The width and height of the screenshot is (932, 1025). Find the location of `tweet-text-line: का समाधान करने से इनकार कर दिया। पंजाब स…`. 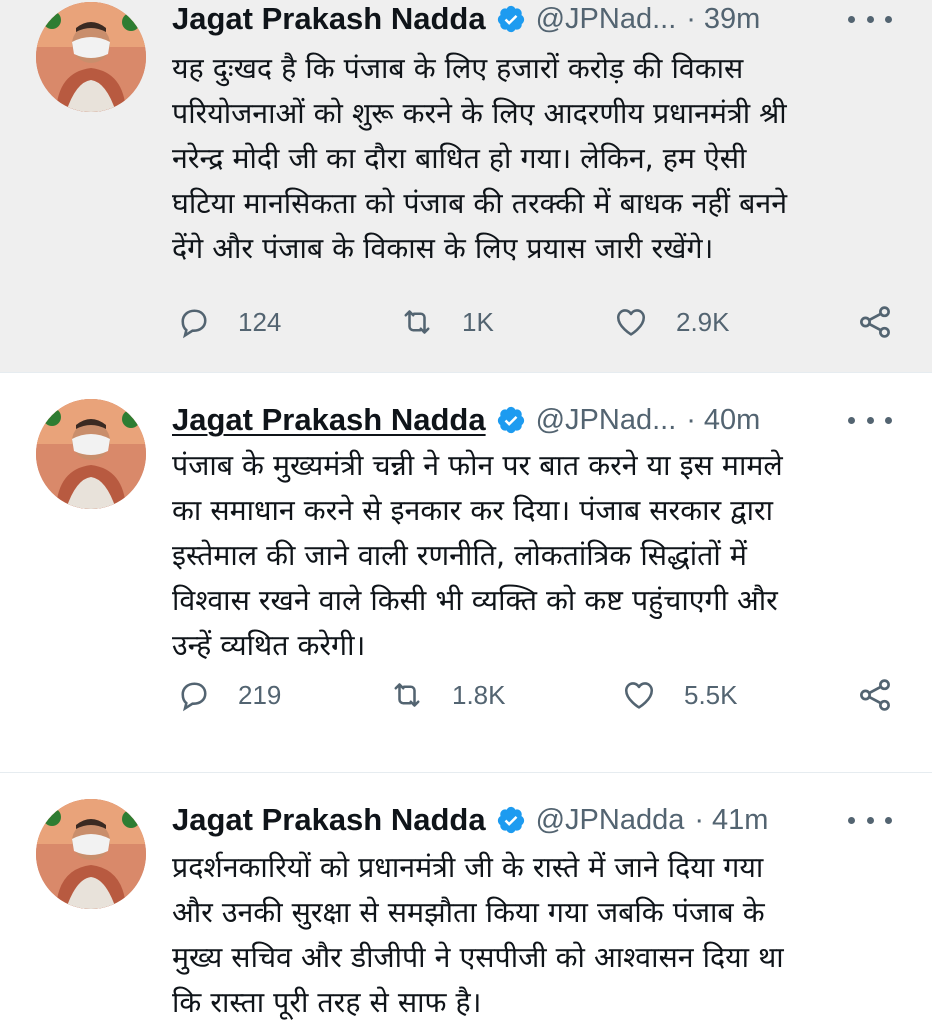

tweet-text-line: का समाधान करने से इनकार कर दिया। पंजाब स… is located at coordinates (473, 510).